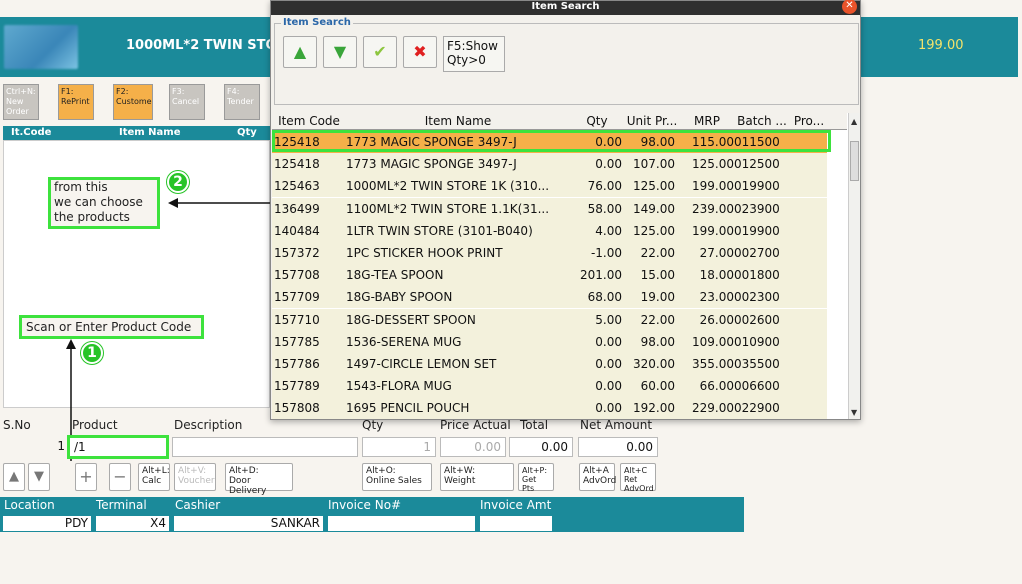  Describe the element at coordinates (654, 364) in the screenshot. I see `cell-up: 320.00` at that location.